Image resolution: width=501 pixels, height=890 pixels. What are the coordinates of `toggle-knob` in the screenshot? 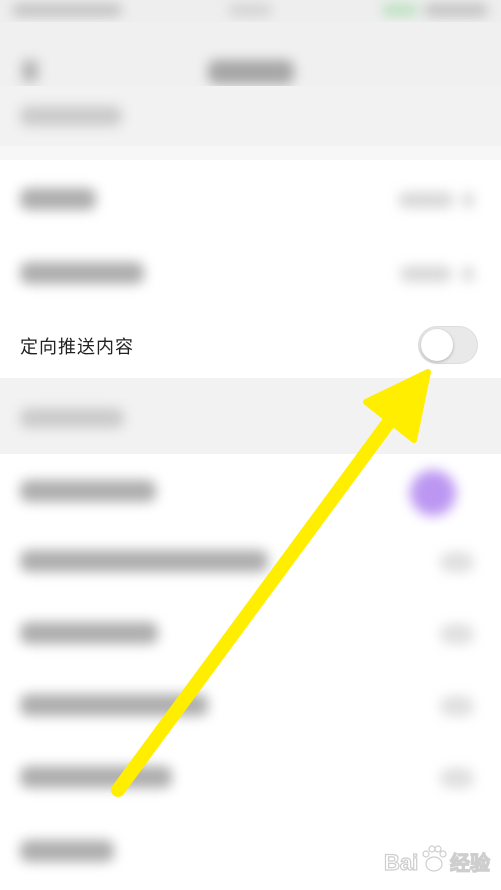 It's located at (437, 345).